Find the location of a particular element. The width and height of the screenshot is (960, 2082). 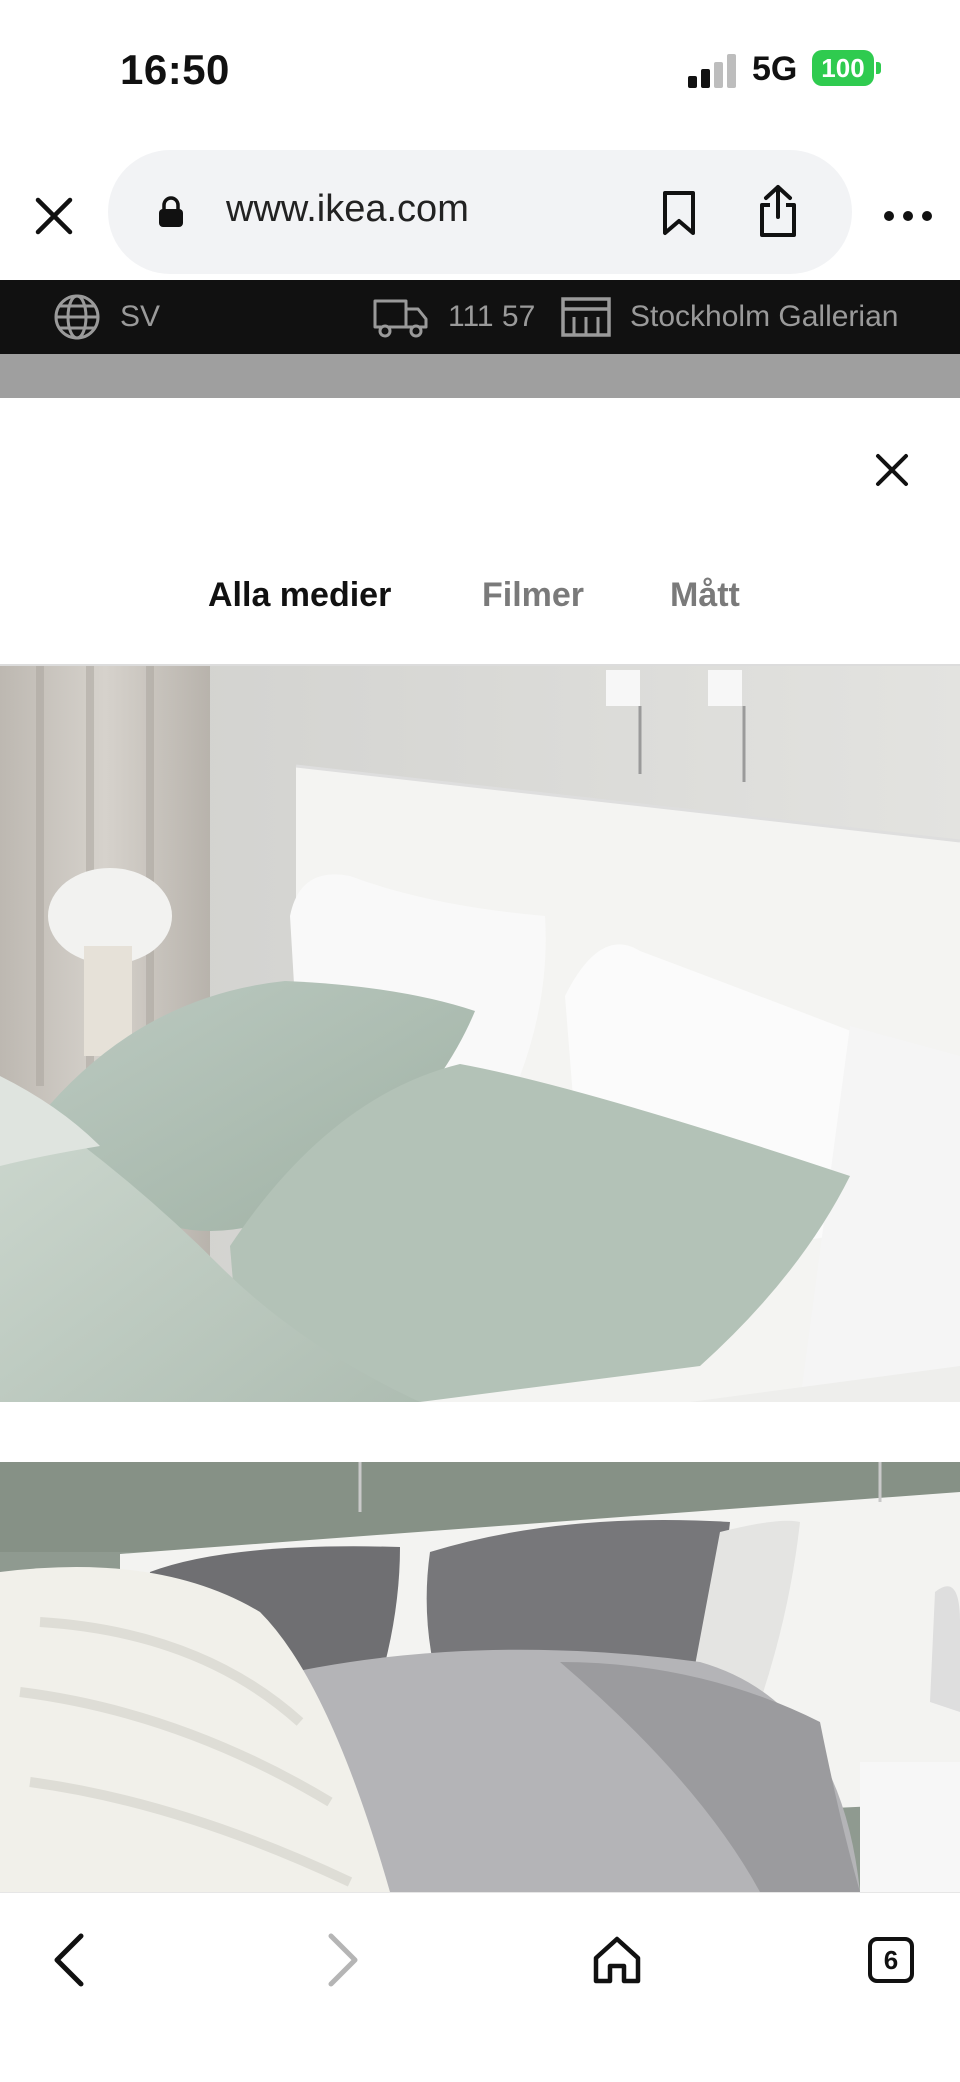

lock-icon is located at coordinates (171, 212).